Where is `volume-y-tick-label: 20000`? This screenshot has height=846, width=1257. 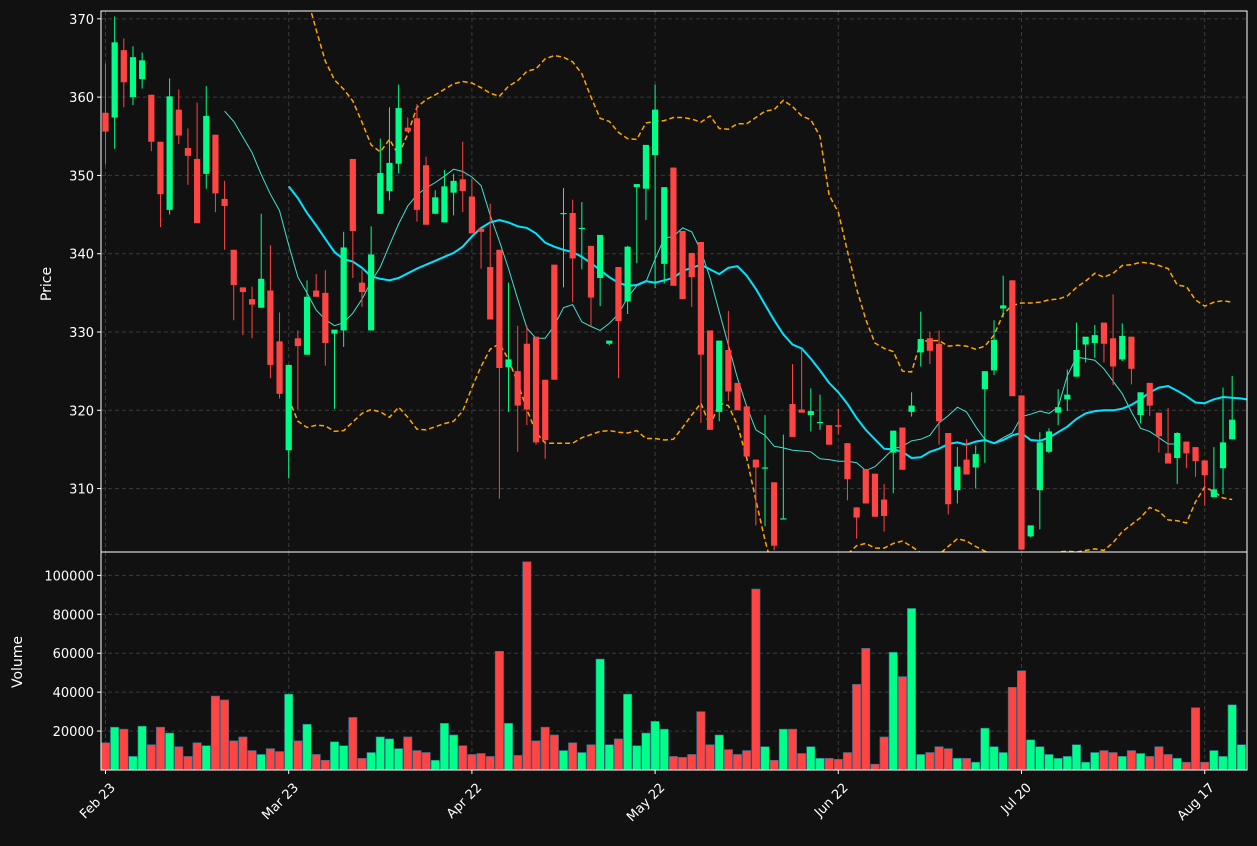
volume-y-tick-label: 20000 is located at coordinates (73, 732).